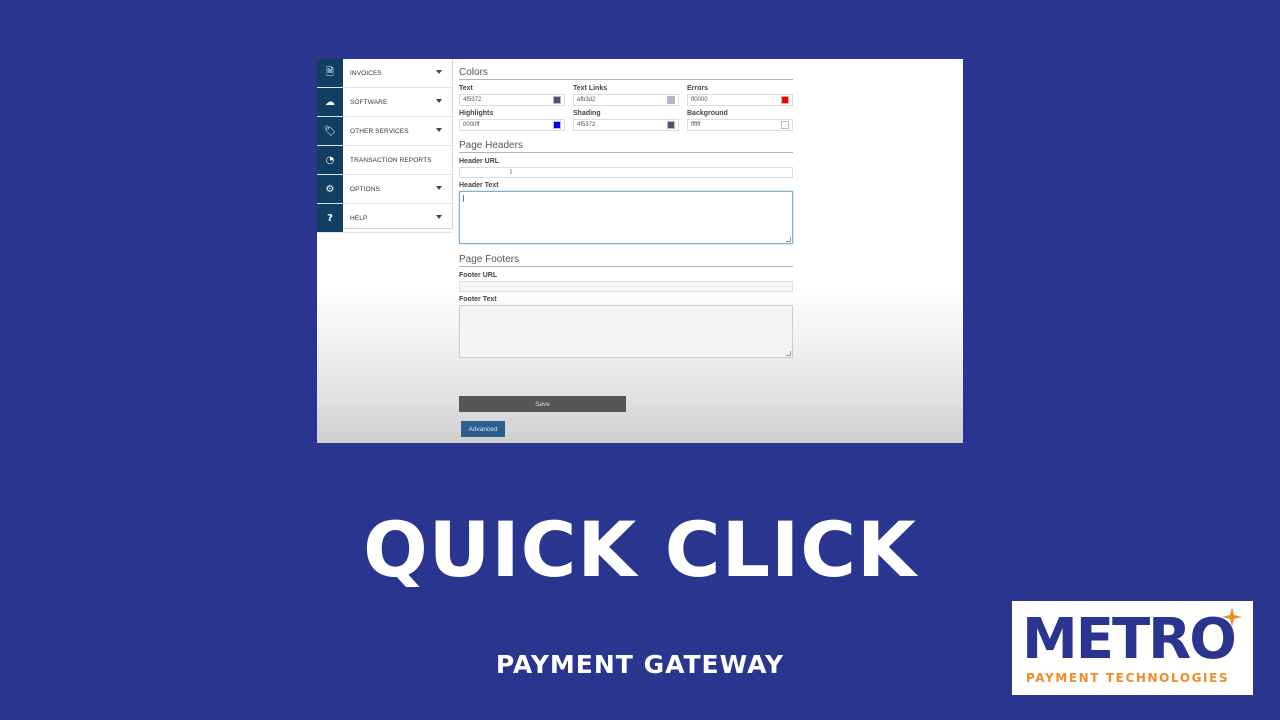 The image size is (1280, 720). I want to click on question-icon: ?, so click(330, 218).